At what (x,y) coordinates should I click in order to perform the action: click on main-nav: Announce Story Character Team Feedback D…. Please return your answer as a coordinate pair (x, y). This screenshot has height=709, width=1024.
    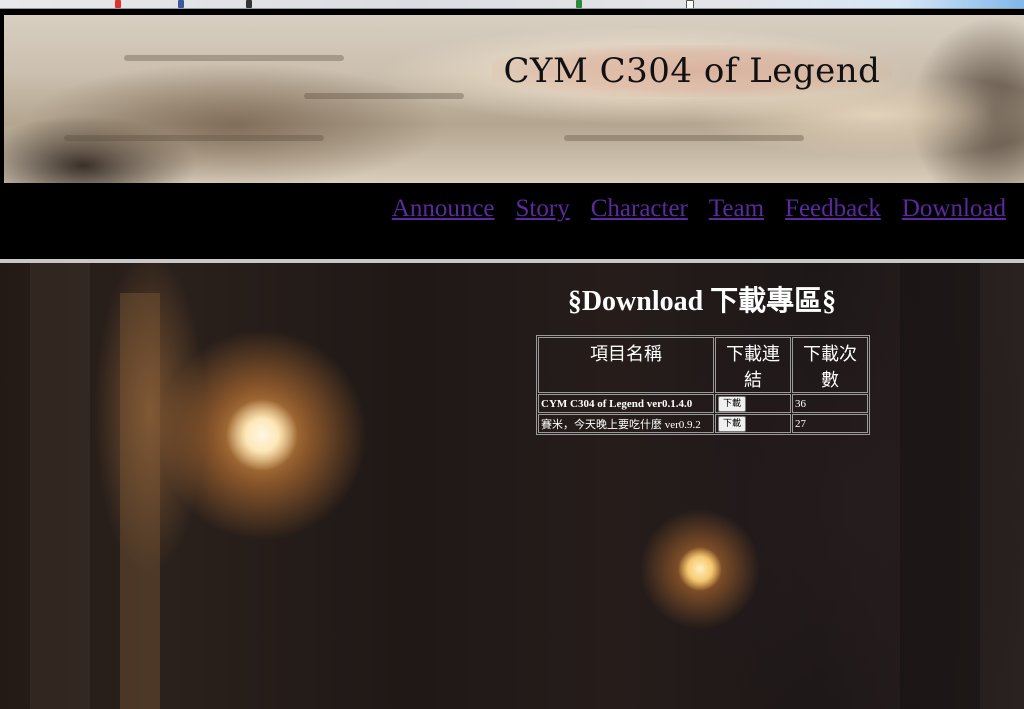
    Looking at the image, I should click on (512, 221).